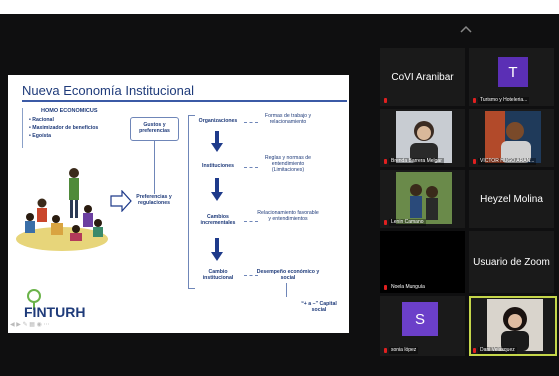 This screenshot has width=559, height=376. I want to click on node-instituciones: Instituciones, so click(218, 166).